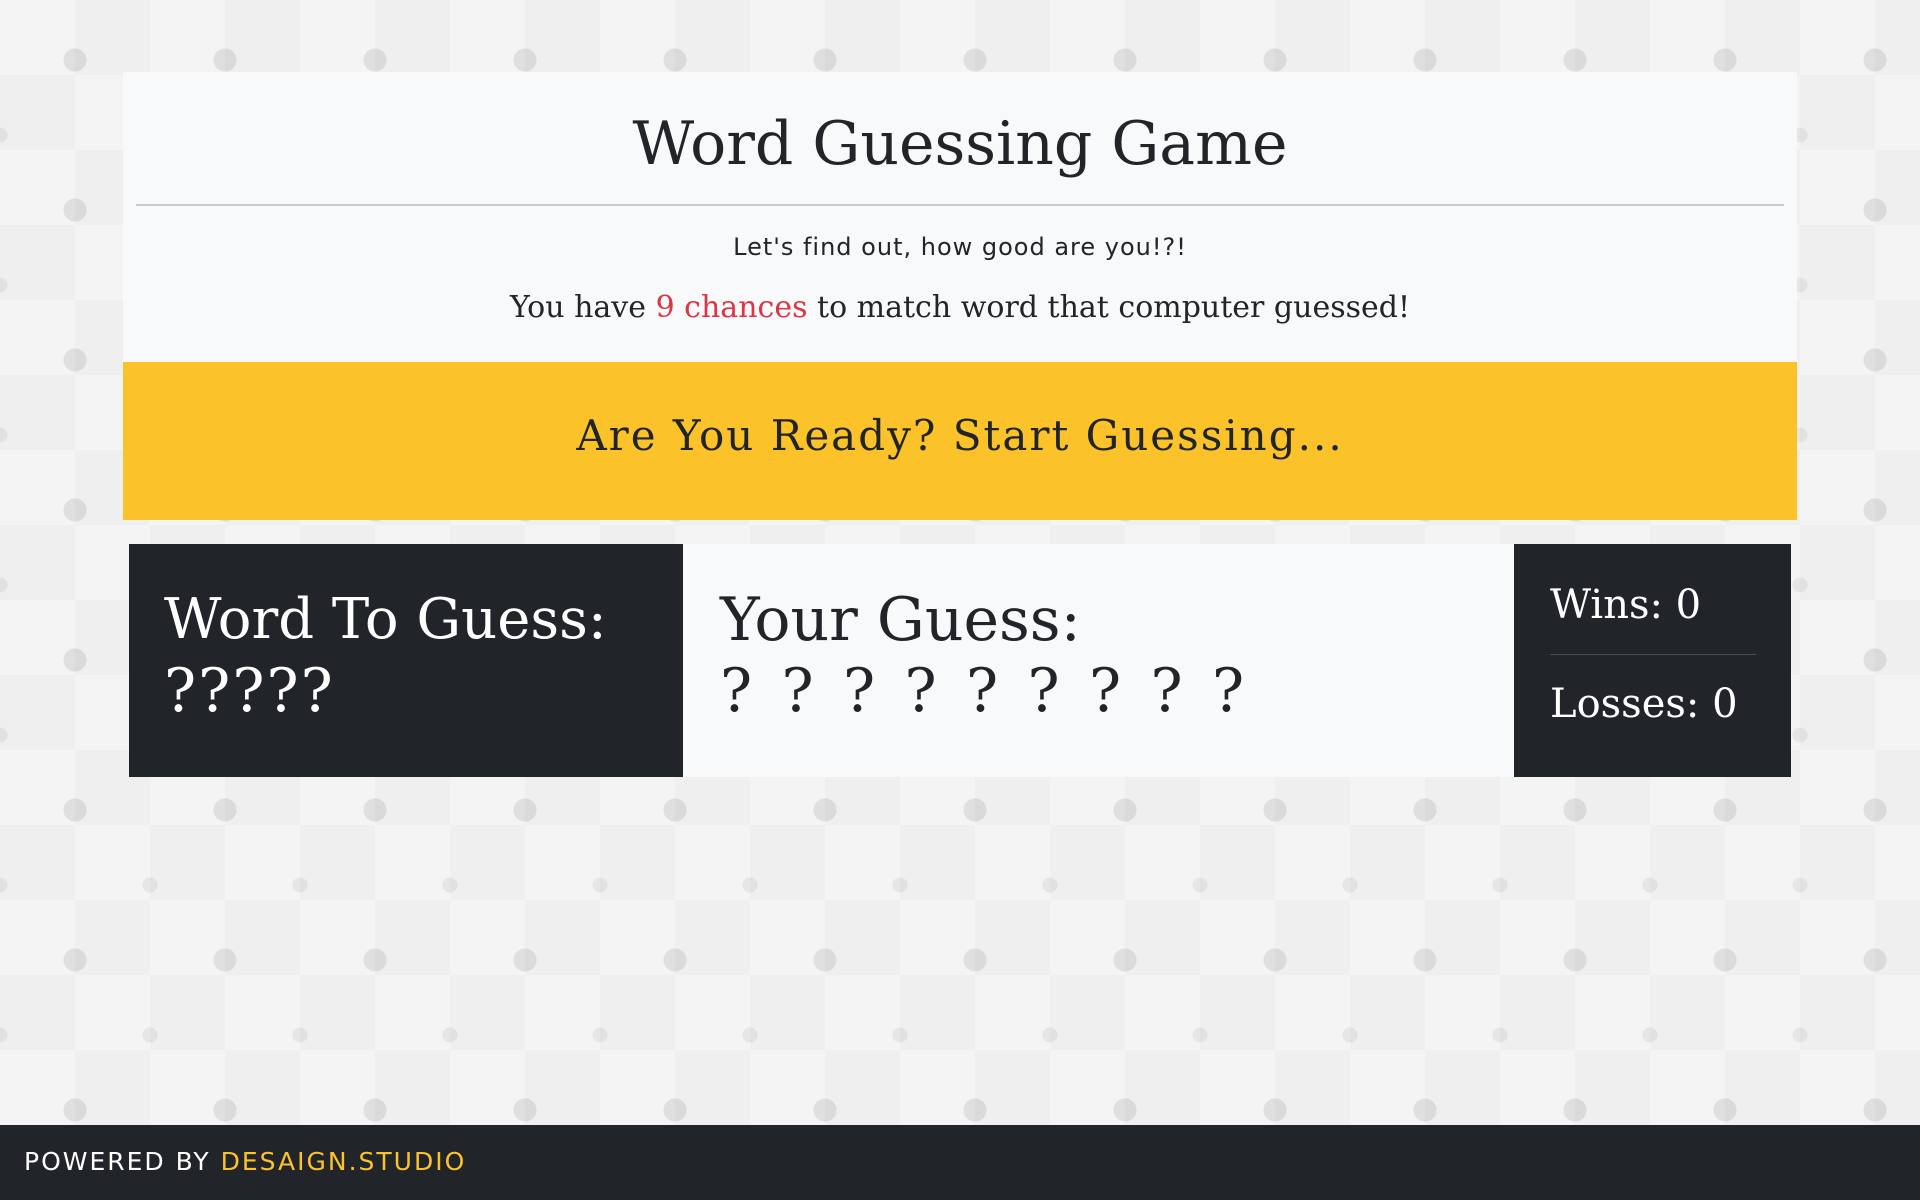 The image size is (1920, 1200). What do you see at coordinates (960, 144) in the screenshot?
I see `page-title: Word Guessing Game` at bounding box center [960, 144].